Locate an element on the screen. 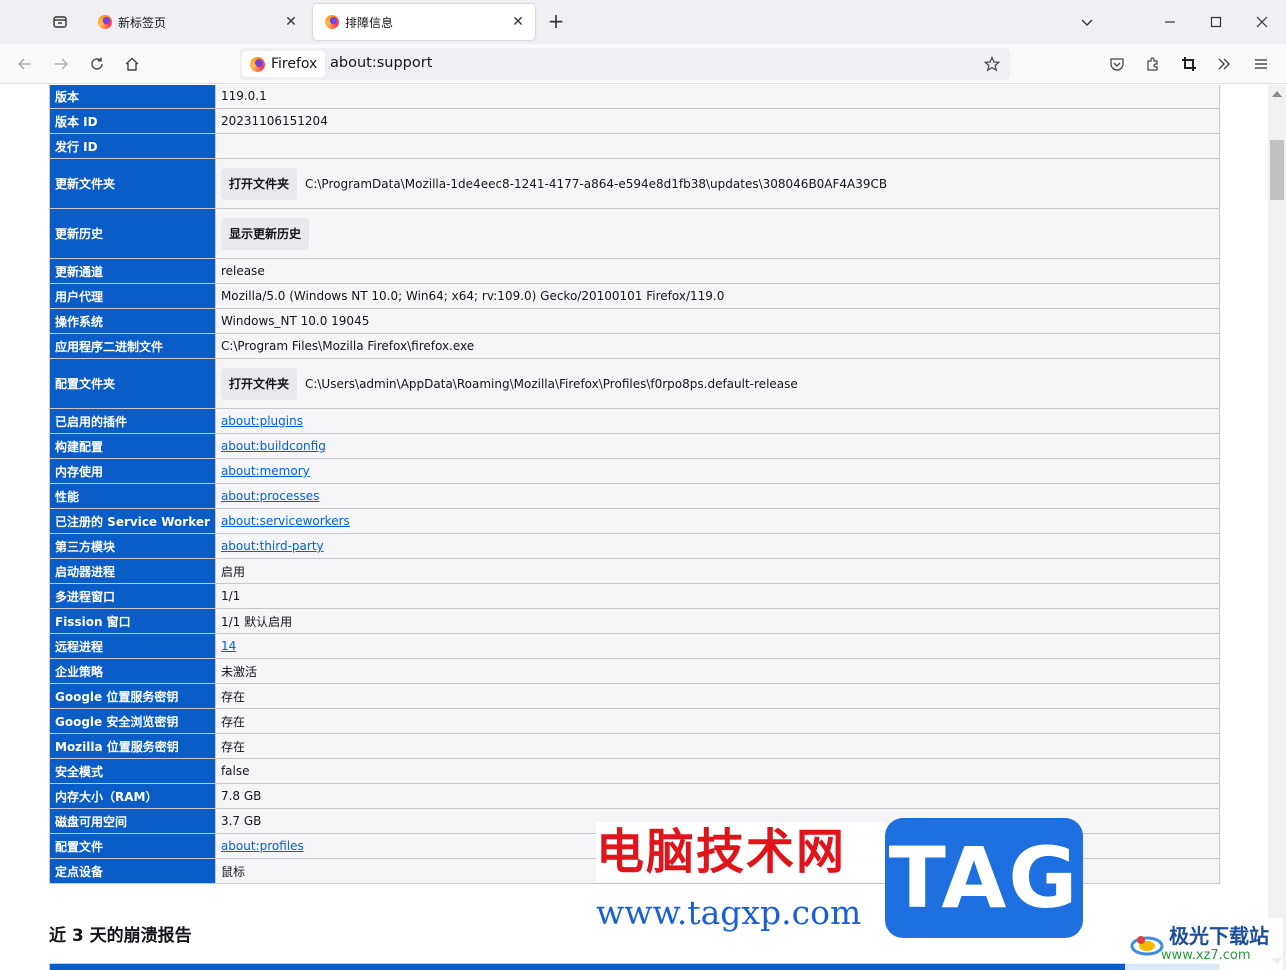  close-window-button is located at coordinates (1262, 22).